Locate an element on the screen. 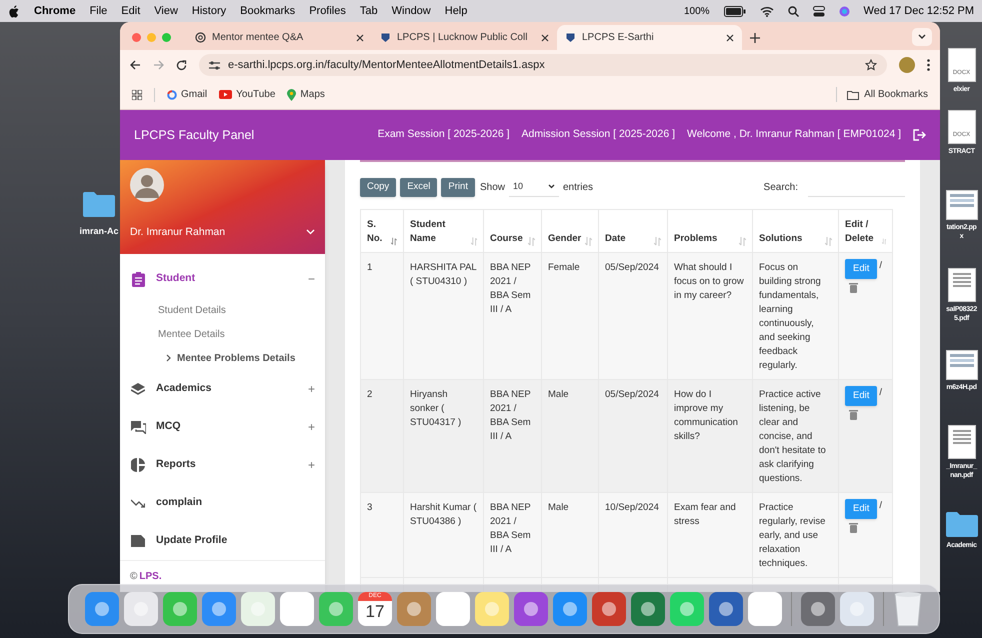  menu-item: File is located at coordinates (99, 11).